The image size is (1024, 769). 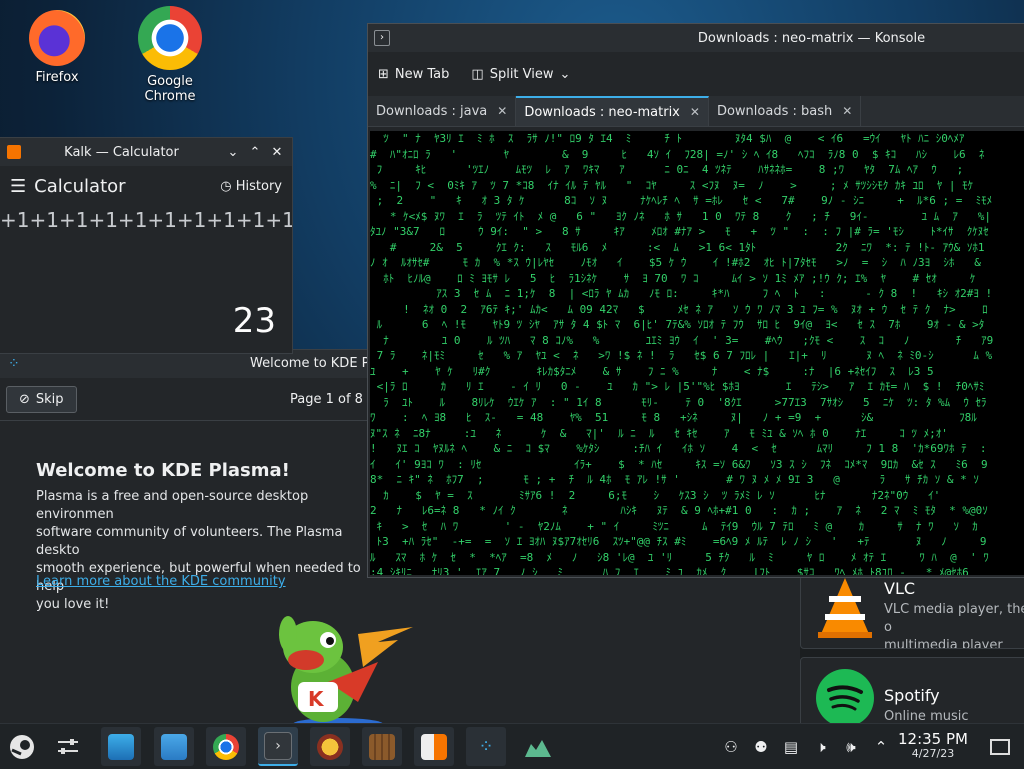 I want to click on calculator-titlebar: Kalk — Calculator ⌄ ⌃ ✕, so click(x=146, y=152).